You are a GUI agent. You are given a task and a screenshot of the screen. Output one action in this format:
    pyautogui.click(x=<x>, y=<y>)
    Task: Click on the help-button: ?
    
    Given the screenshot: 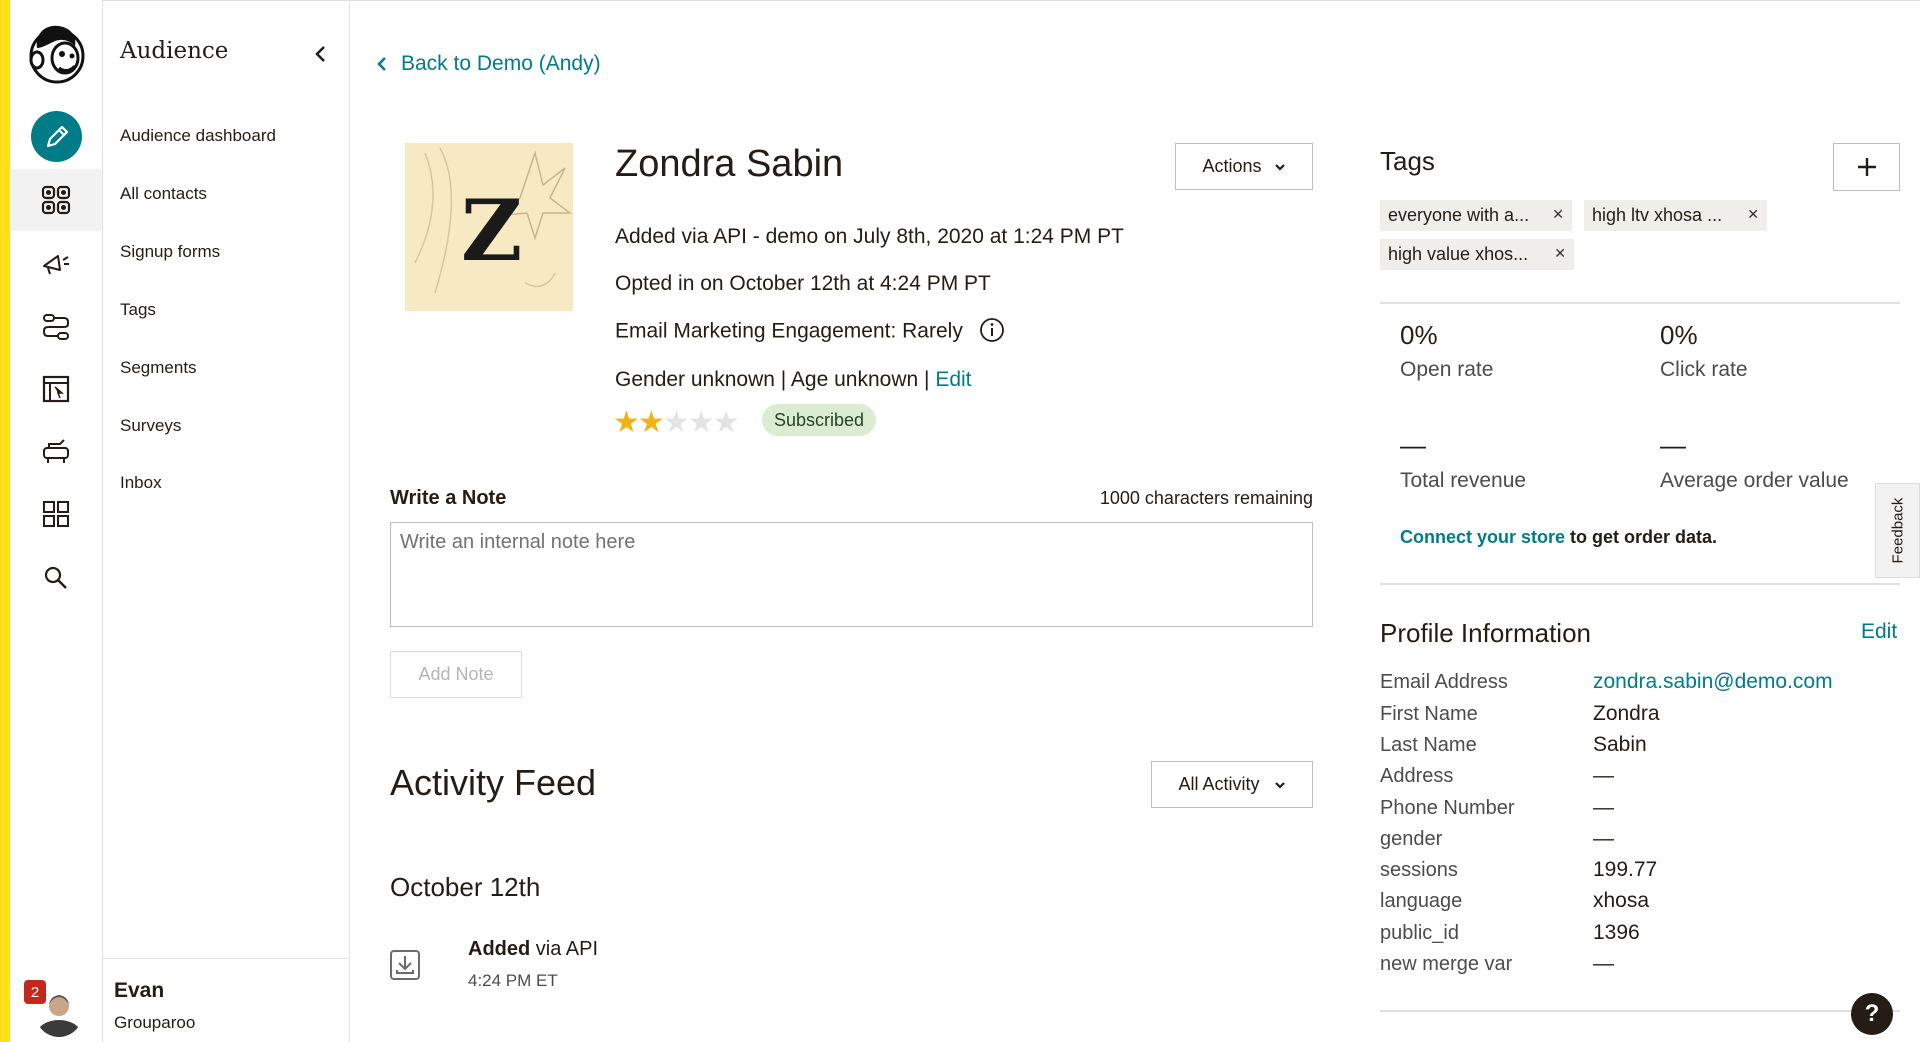 What is the action you would take?
    pyautogui.click(x=1872, y=1014)
    